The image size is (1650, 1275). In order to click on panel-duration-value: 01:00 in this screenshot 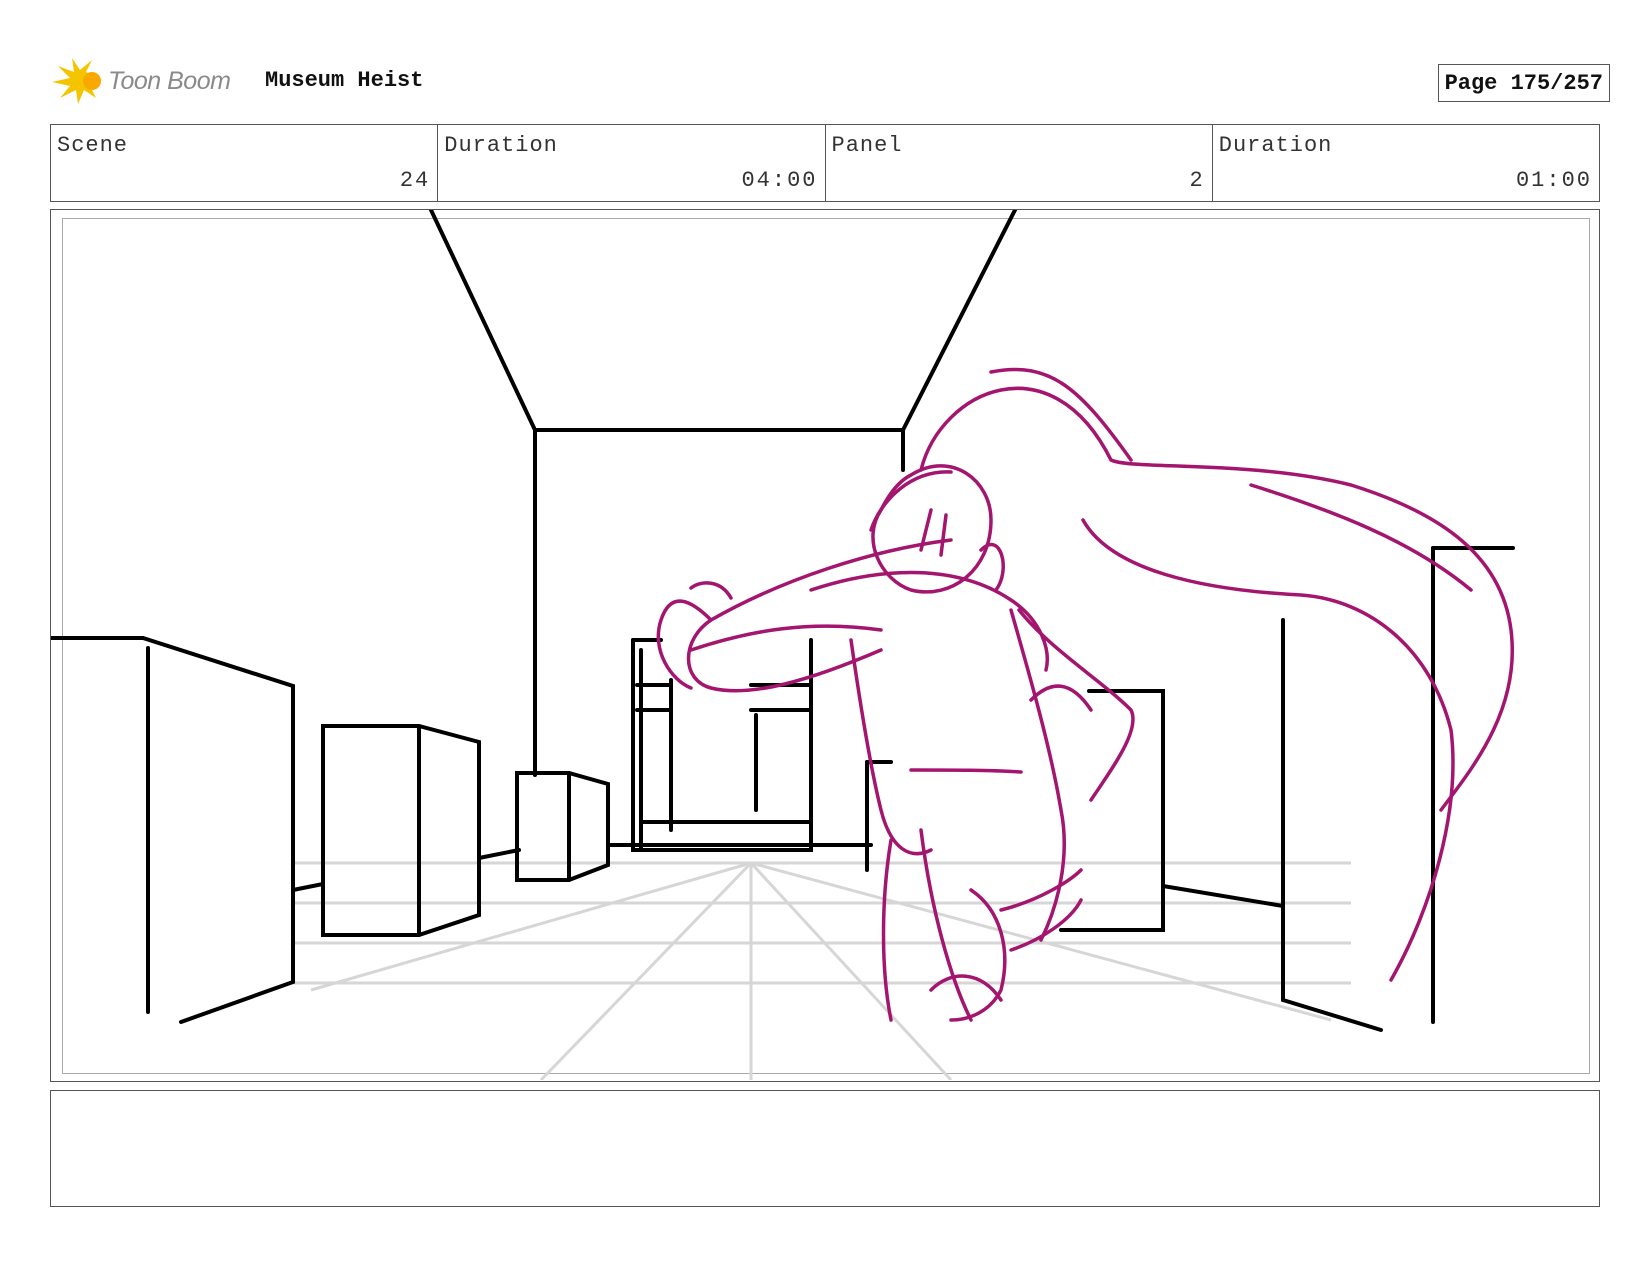, I will do `click(1553, 180)`.